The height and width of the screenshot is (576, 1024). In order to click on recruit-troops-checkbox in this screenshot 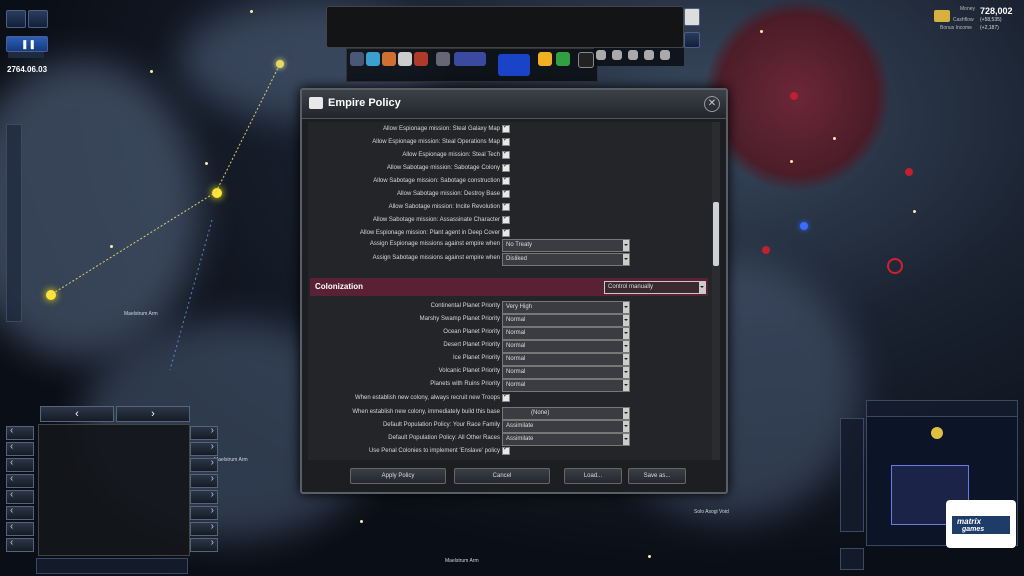, I will do `click(506, 397)`.